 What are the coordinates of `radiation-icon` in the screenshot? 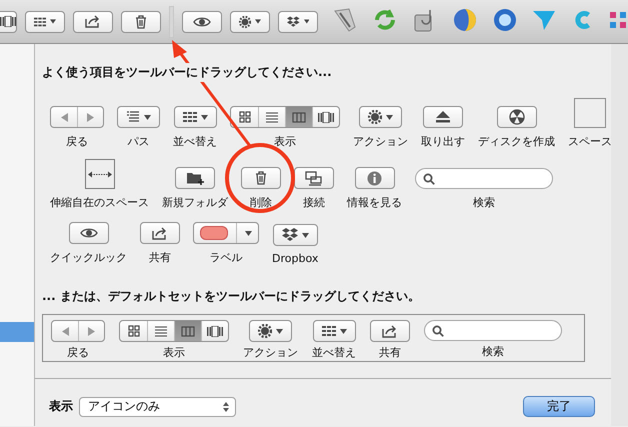 It's located at (516, 117).